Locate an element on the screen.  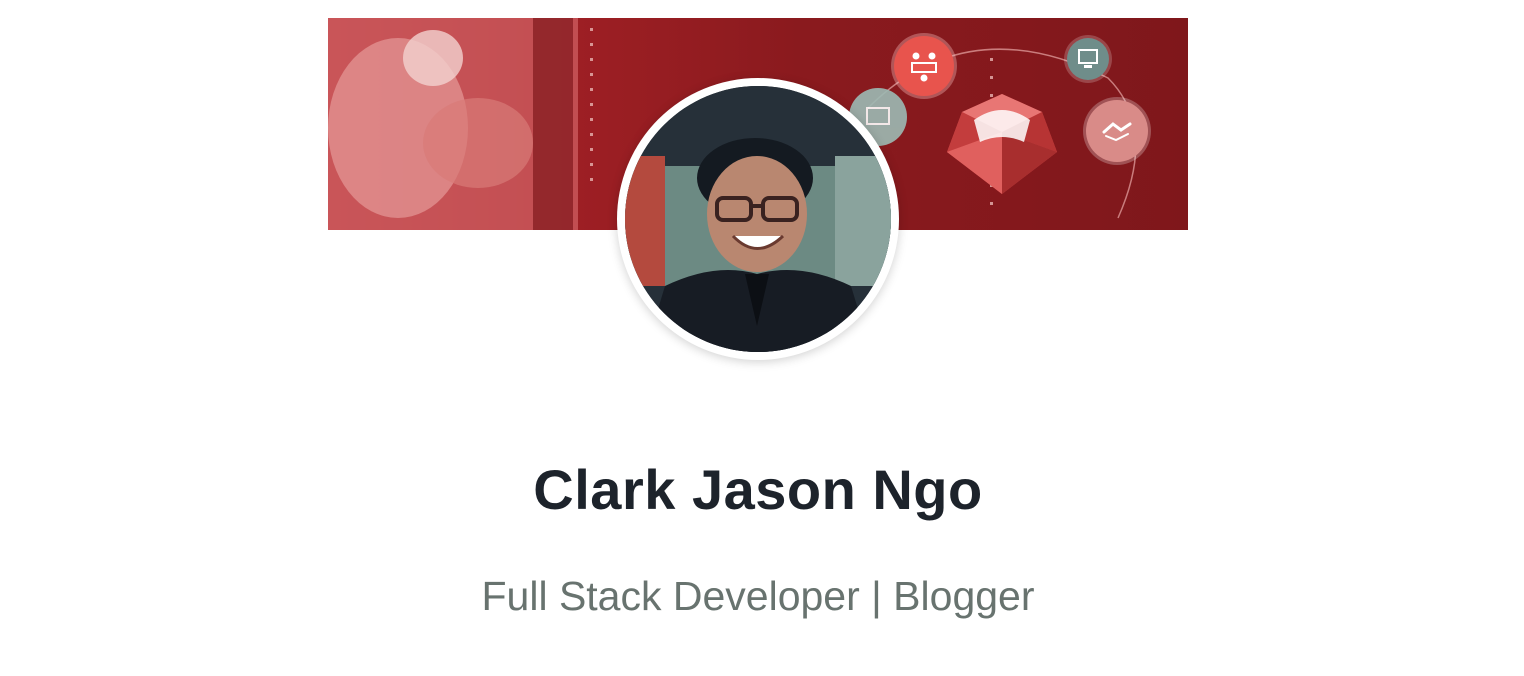
profile-name: Clark Jason Ngo is located at coordinates (758, 489).